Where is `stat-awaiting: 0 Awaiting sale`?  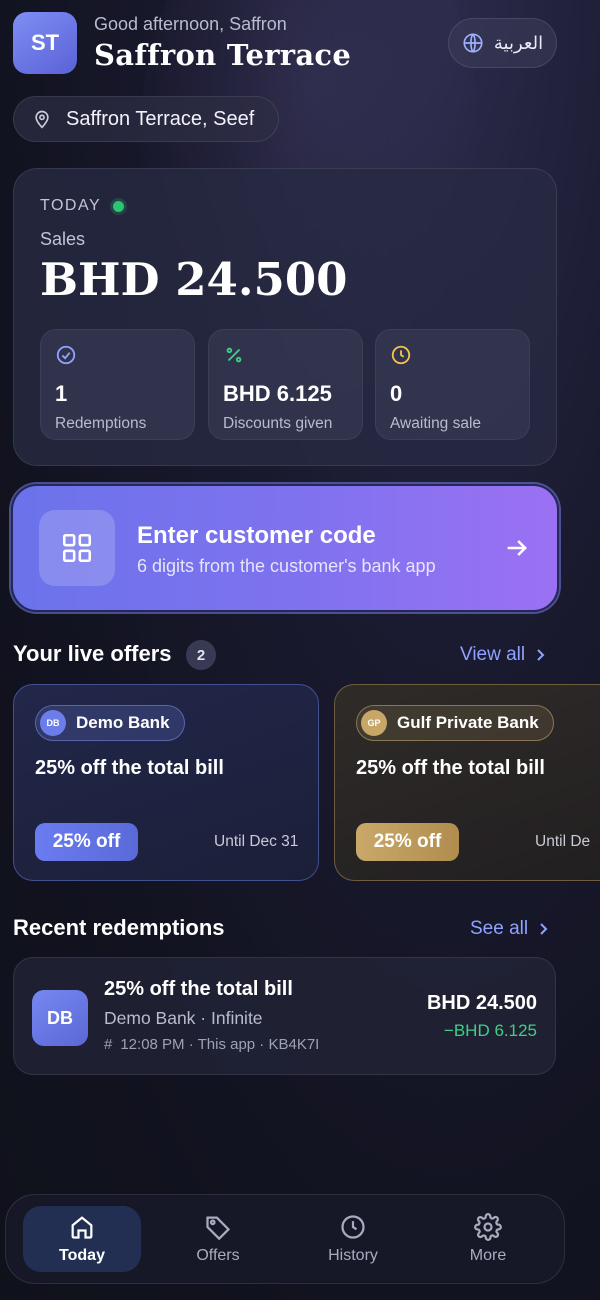 stat-awaiting: 0 Awaiting sale is located at coordinates (452, 384).